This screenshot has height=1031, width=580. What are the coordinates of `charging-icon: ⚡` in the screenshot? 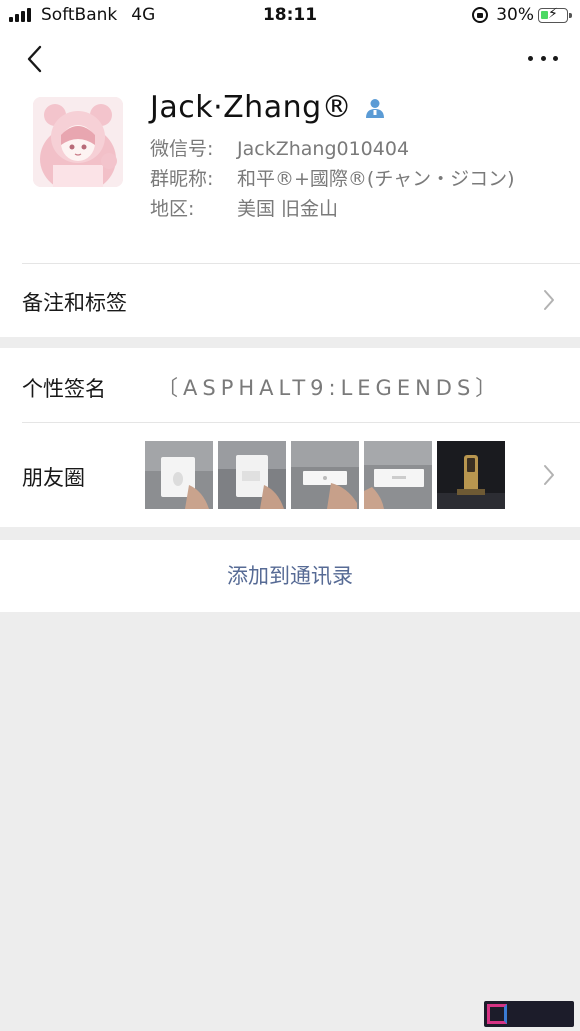 It's located at (553, 13).